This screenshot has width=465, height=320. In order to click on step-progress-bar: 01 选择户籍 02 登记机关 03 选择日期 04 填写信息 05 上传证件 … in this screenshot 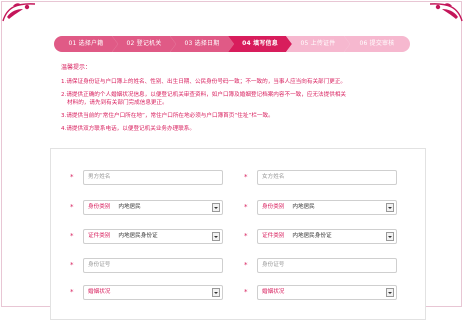, I will do `click(232, 44)`.